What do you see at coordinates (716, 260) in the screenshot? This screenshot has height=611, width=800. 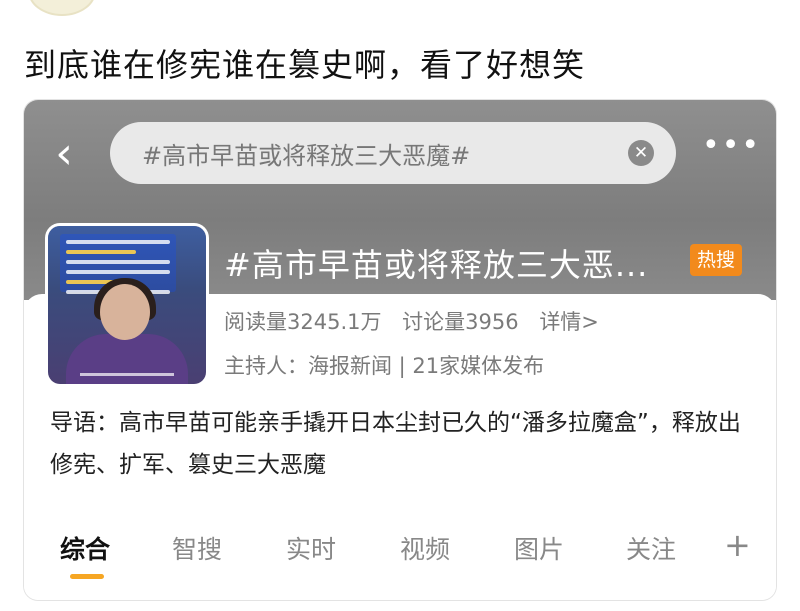 I see `hot-badge: 热搜` at bounding box center [716, 260].